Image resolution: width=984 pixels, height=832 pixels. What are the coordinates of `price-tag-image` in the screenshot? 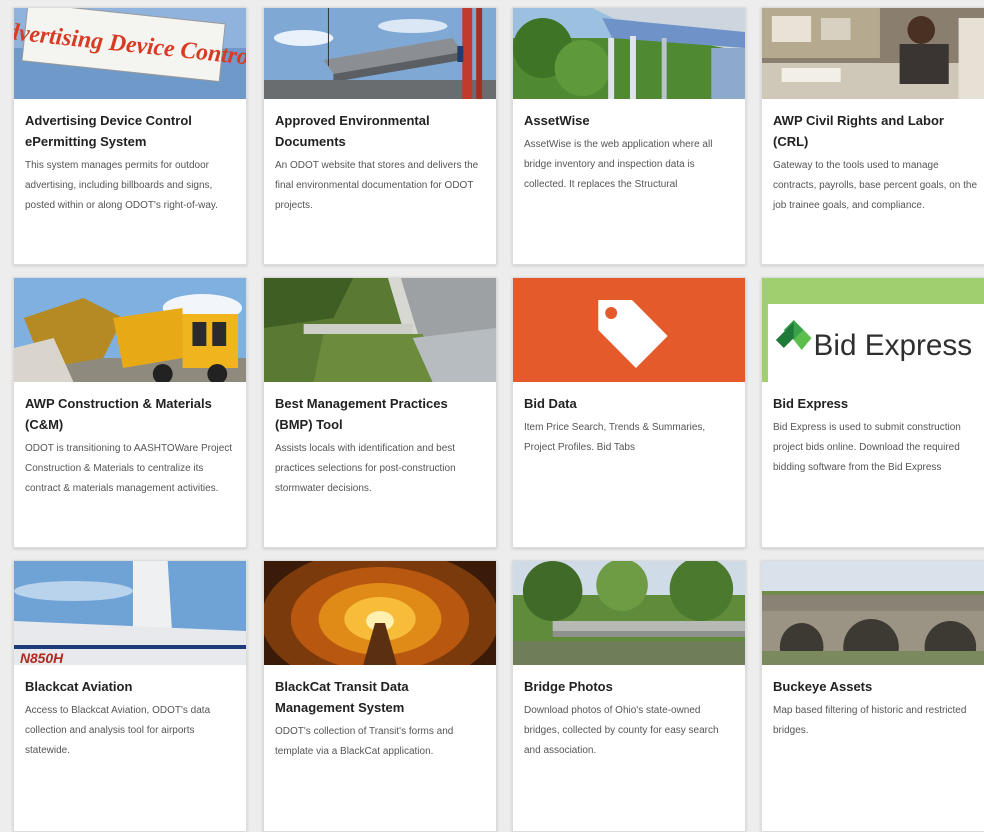 It's located at (629, 330).